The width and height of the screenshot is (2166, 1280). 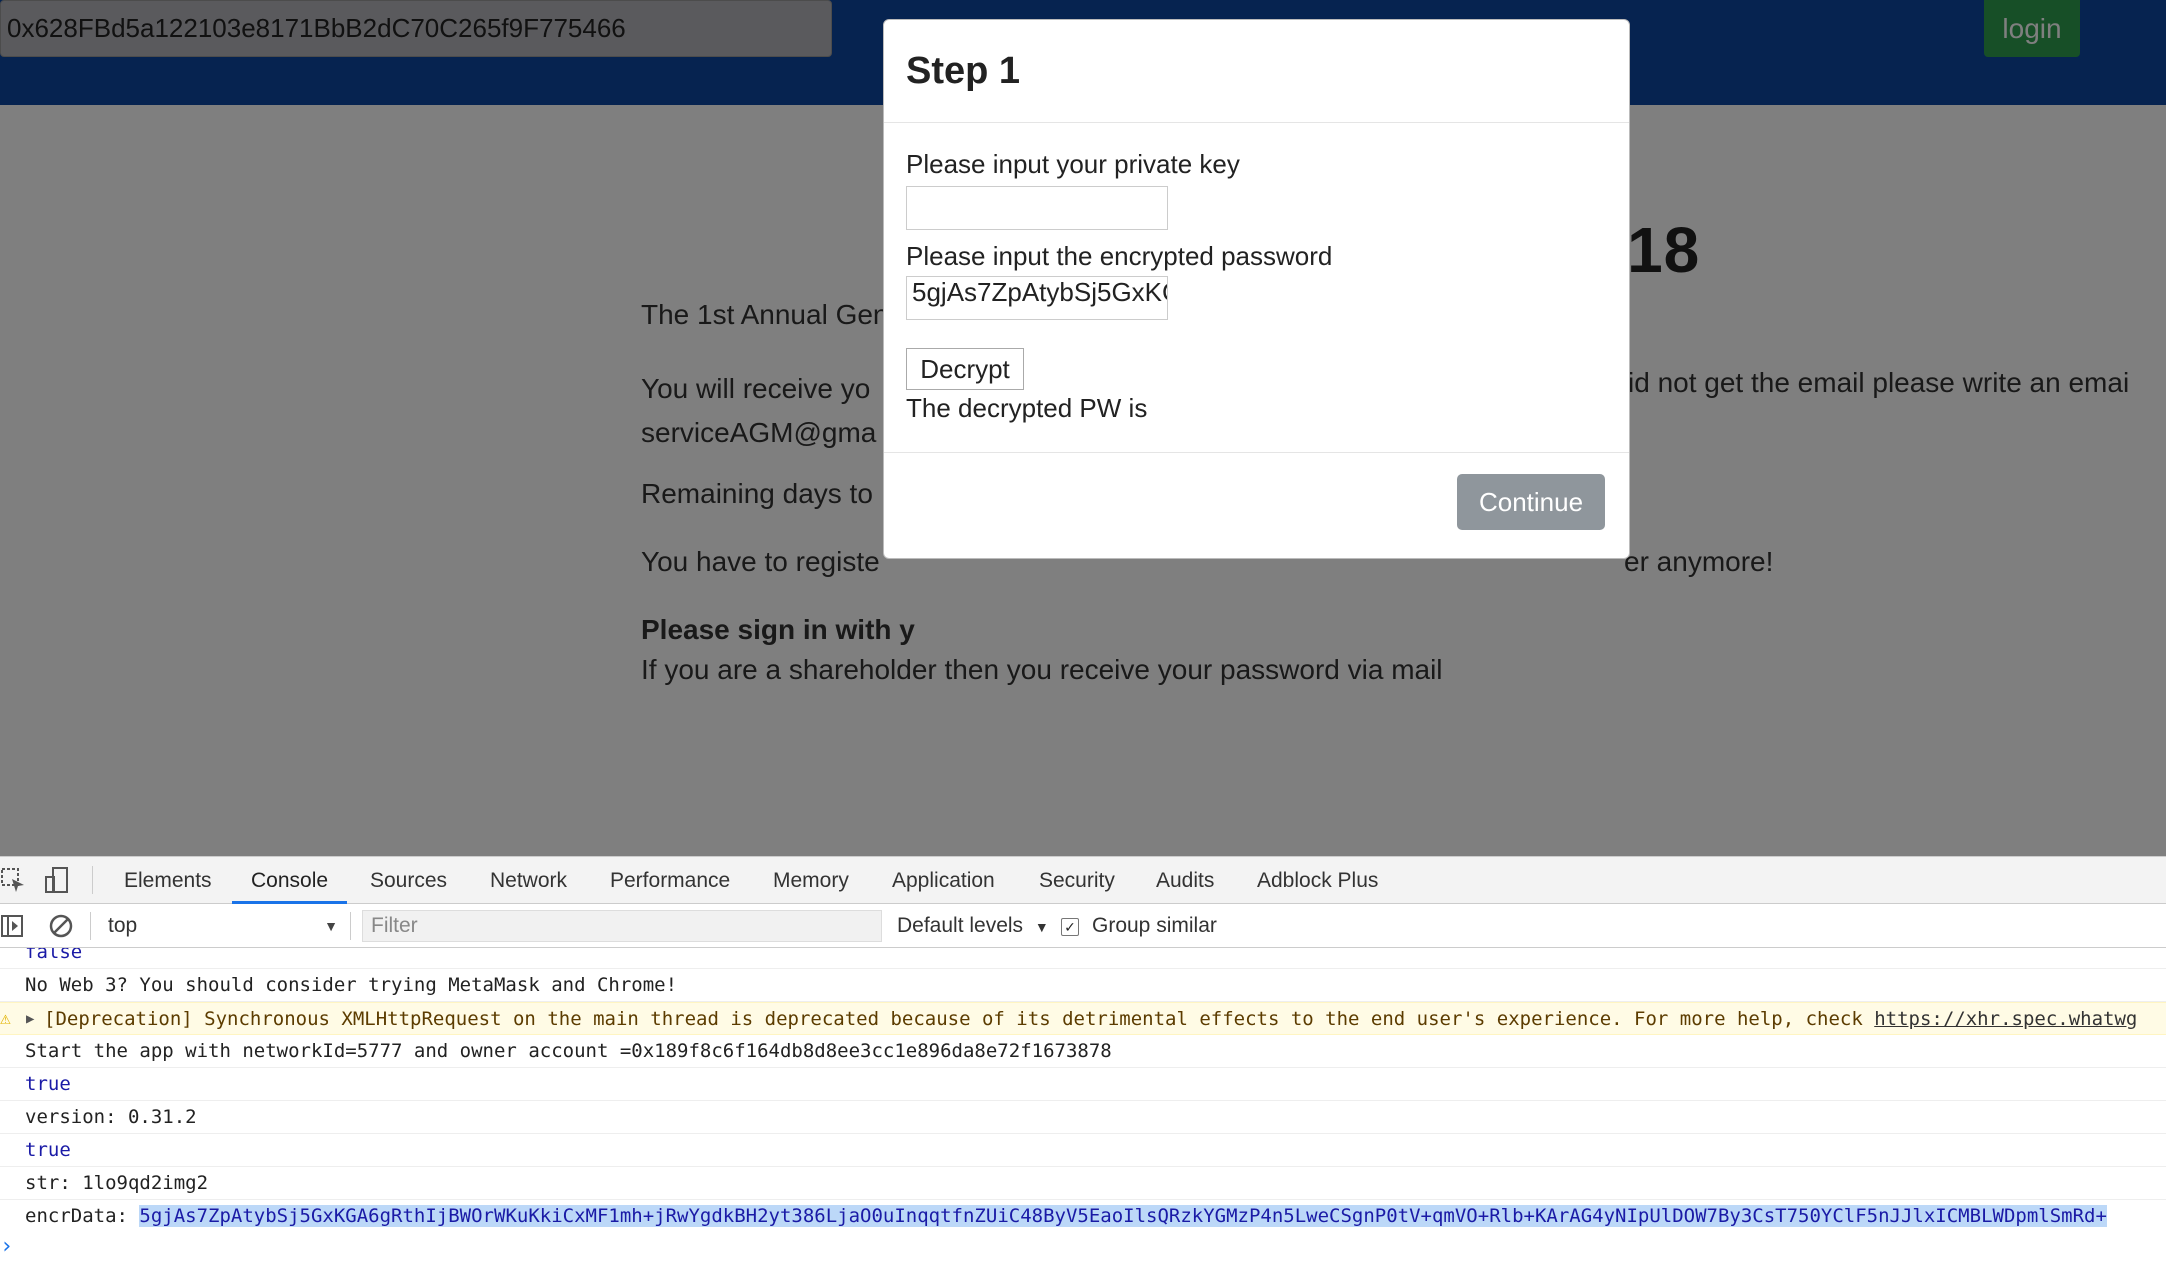 I want to click on expand-triangle-icon: ▶, so click(x=30, y=1018).